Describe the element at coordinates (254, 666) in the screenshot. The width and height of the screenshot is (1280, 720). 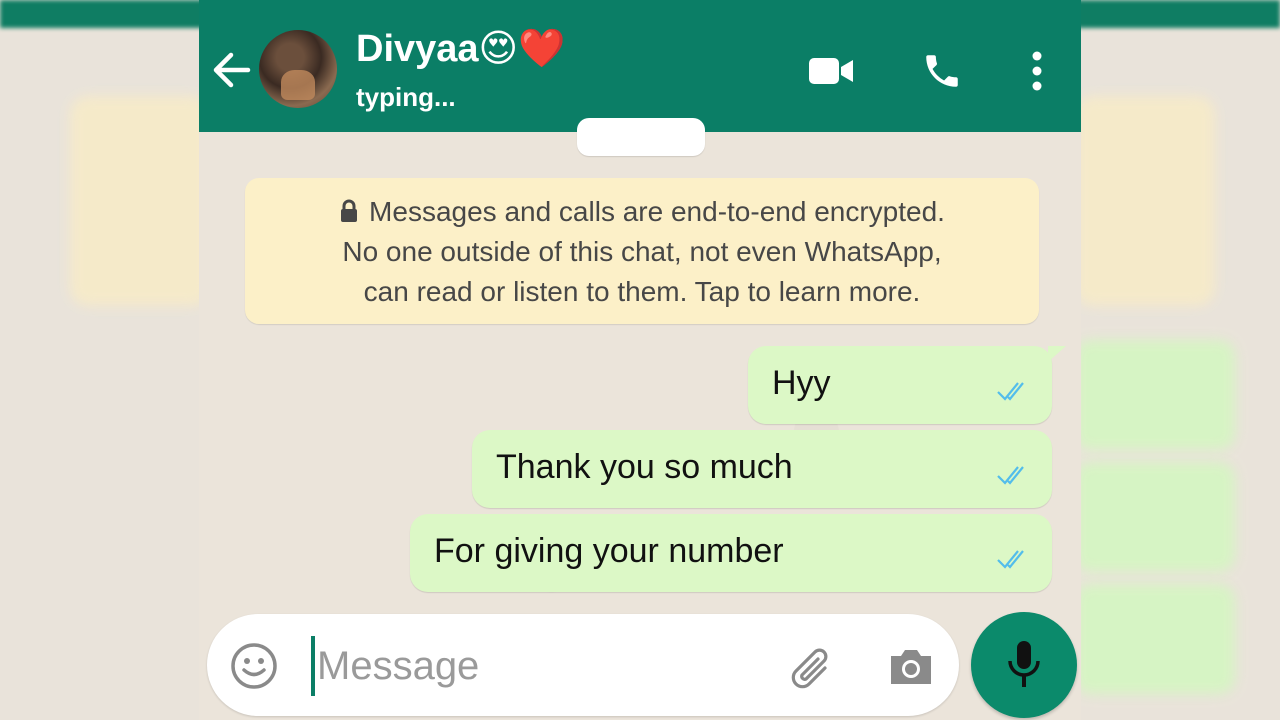
I see `emoji-icon` at that location.